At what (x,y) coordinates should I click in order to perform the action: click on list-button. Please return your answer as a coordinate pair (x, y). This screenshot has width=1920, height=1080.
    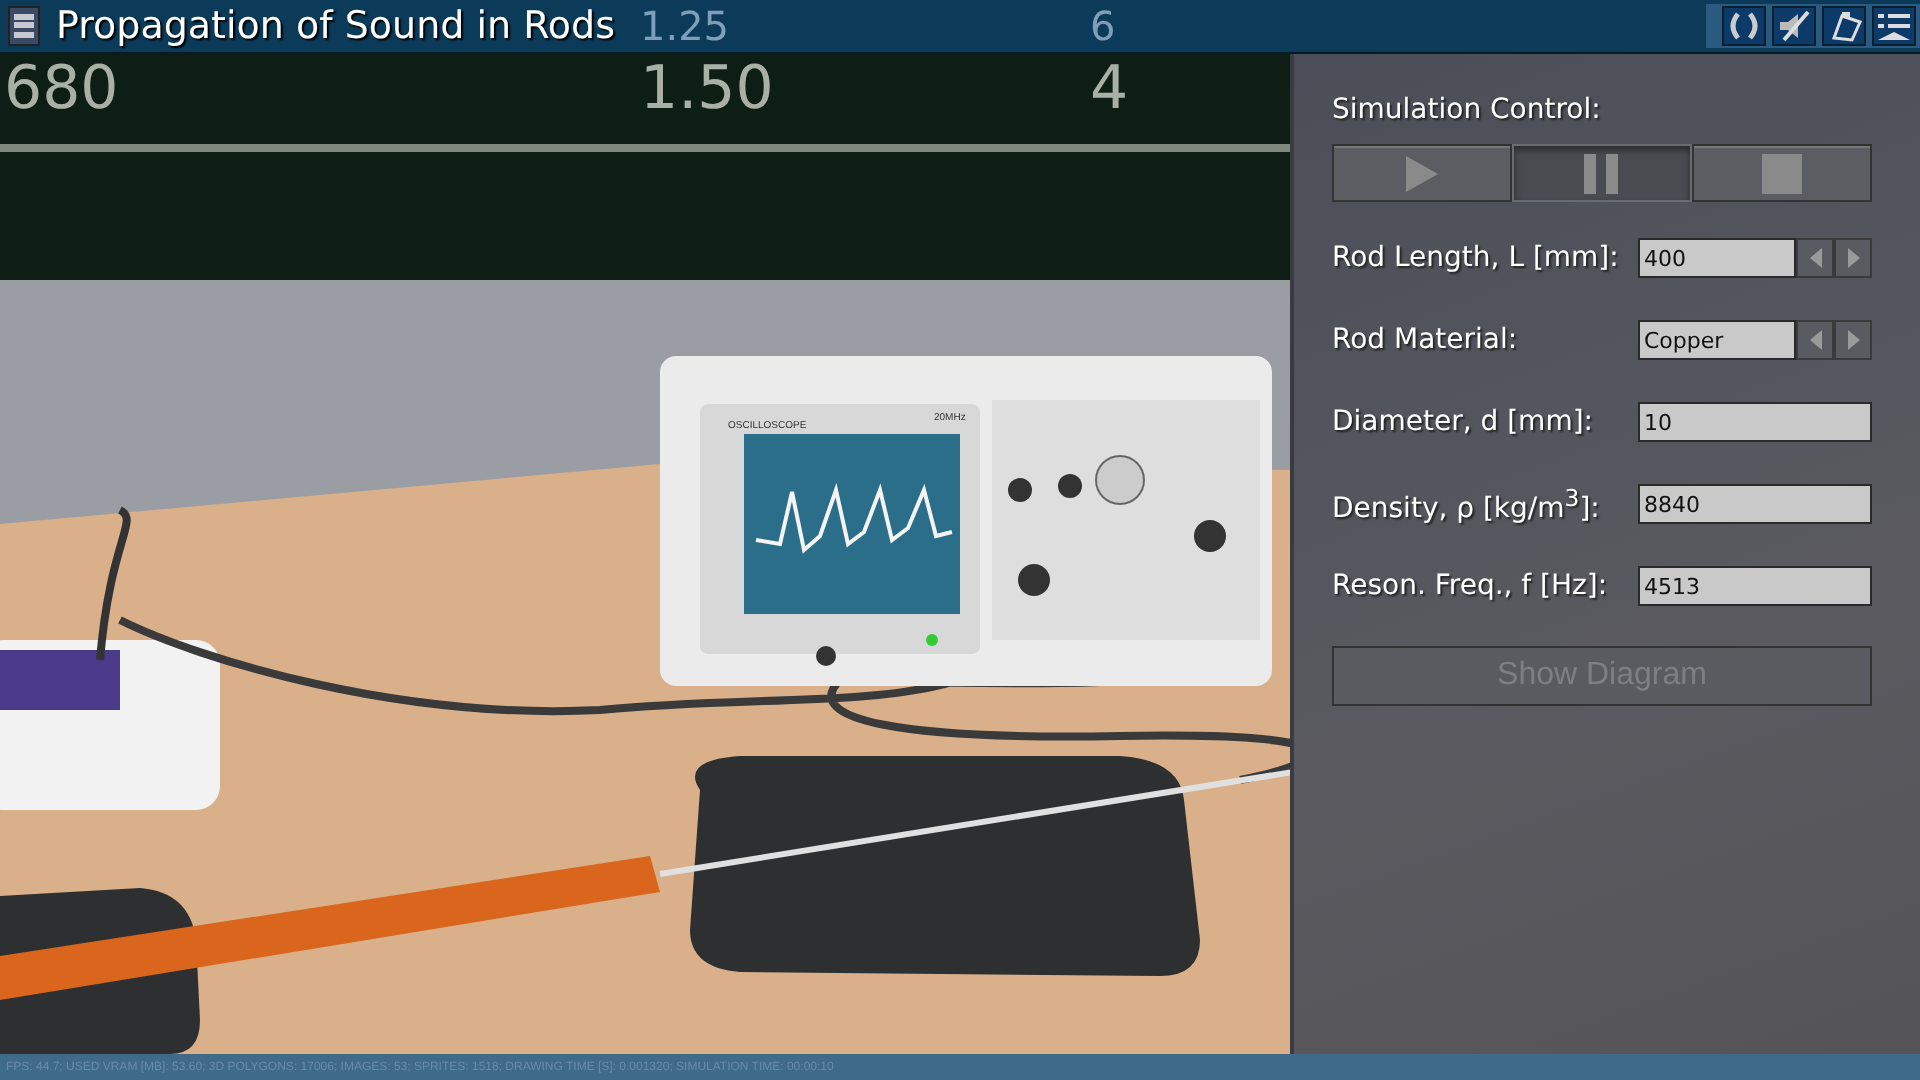
    Looking at the image, I should click on (1894, 26).